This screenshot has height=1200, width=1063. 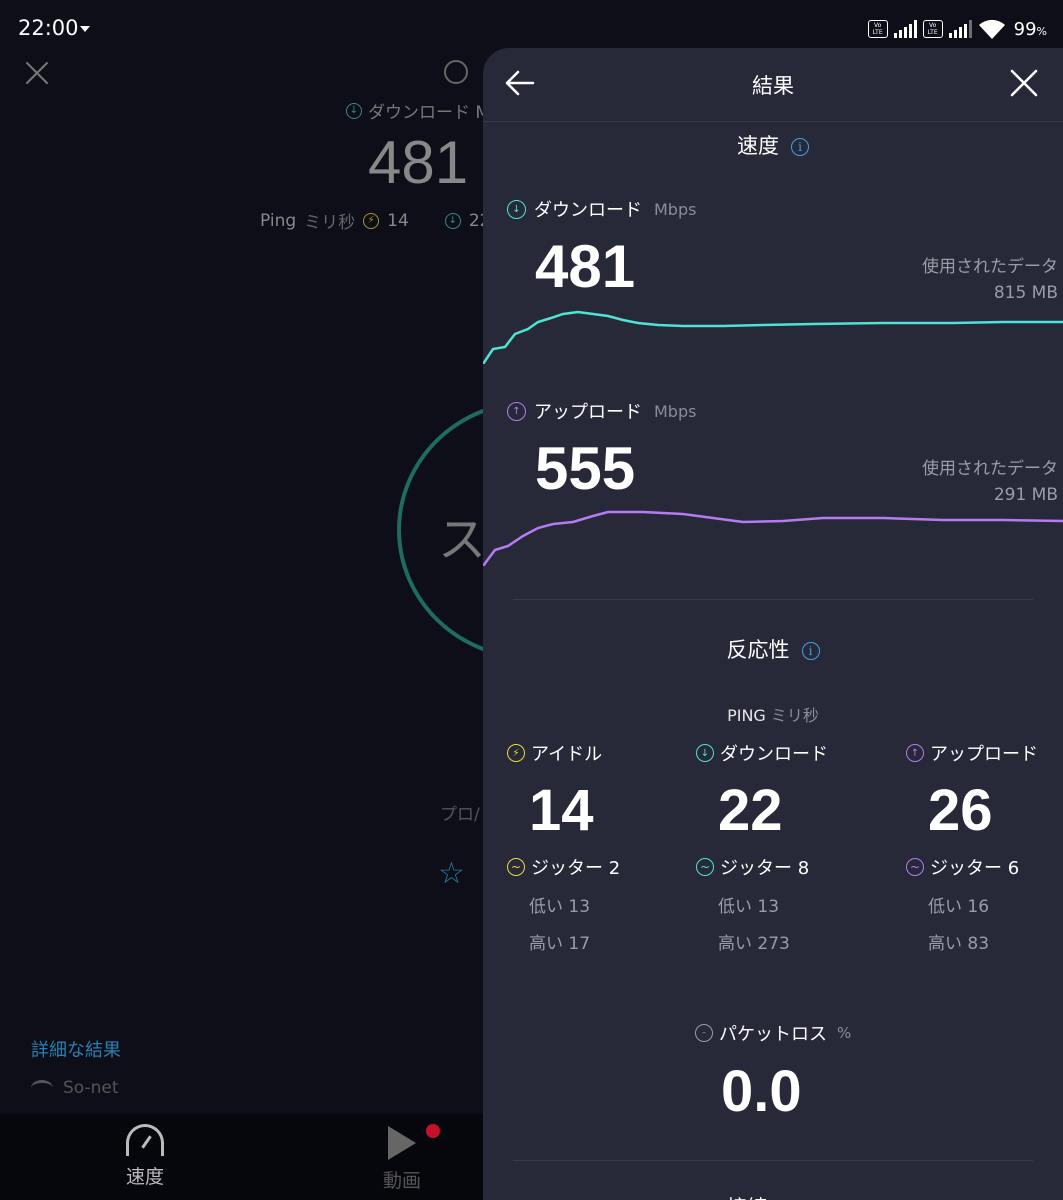 I want to click on bg-download-label: ↓ ダウンロード M, so click(x=418, y=110).